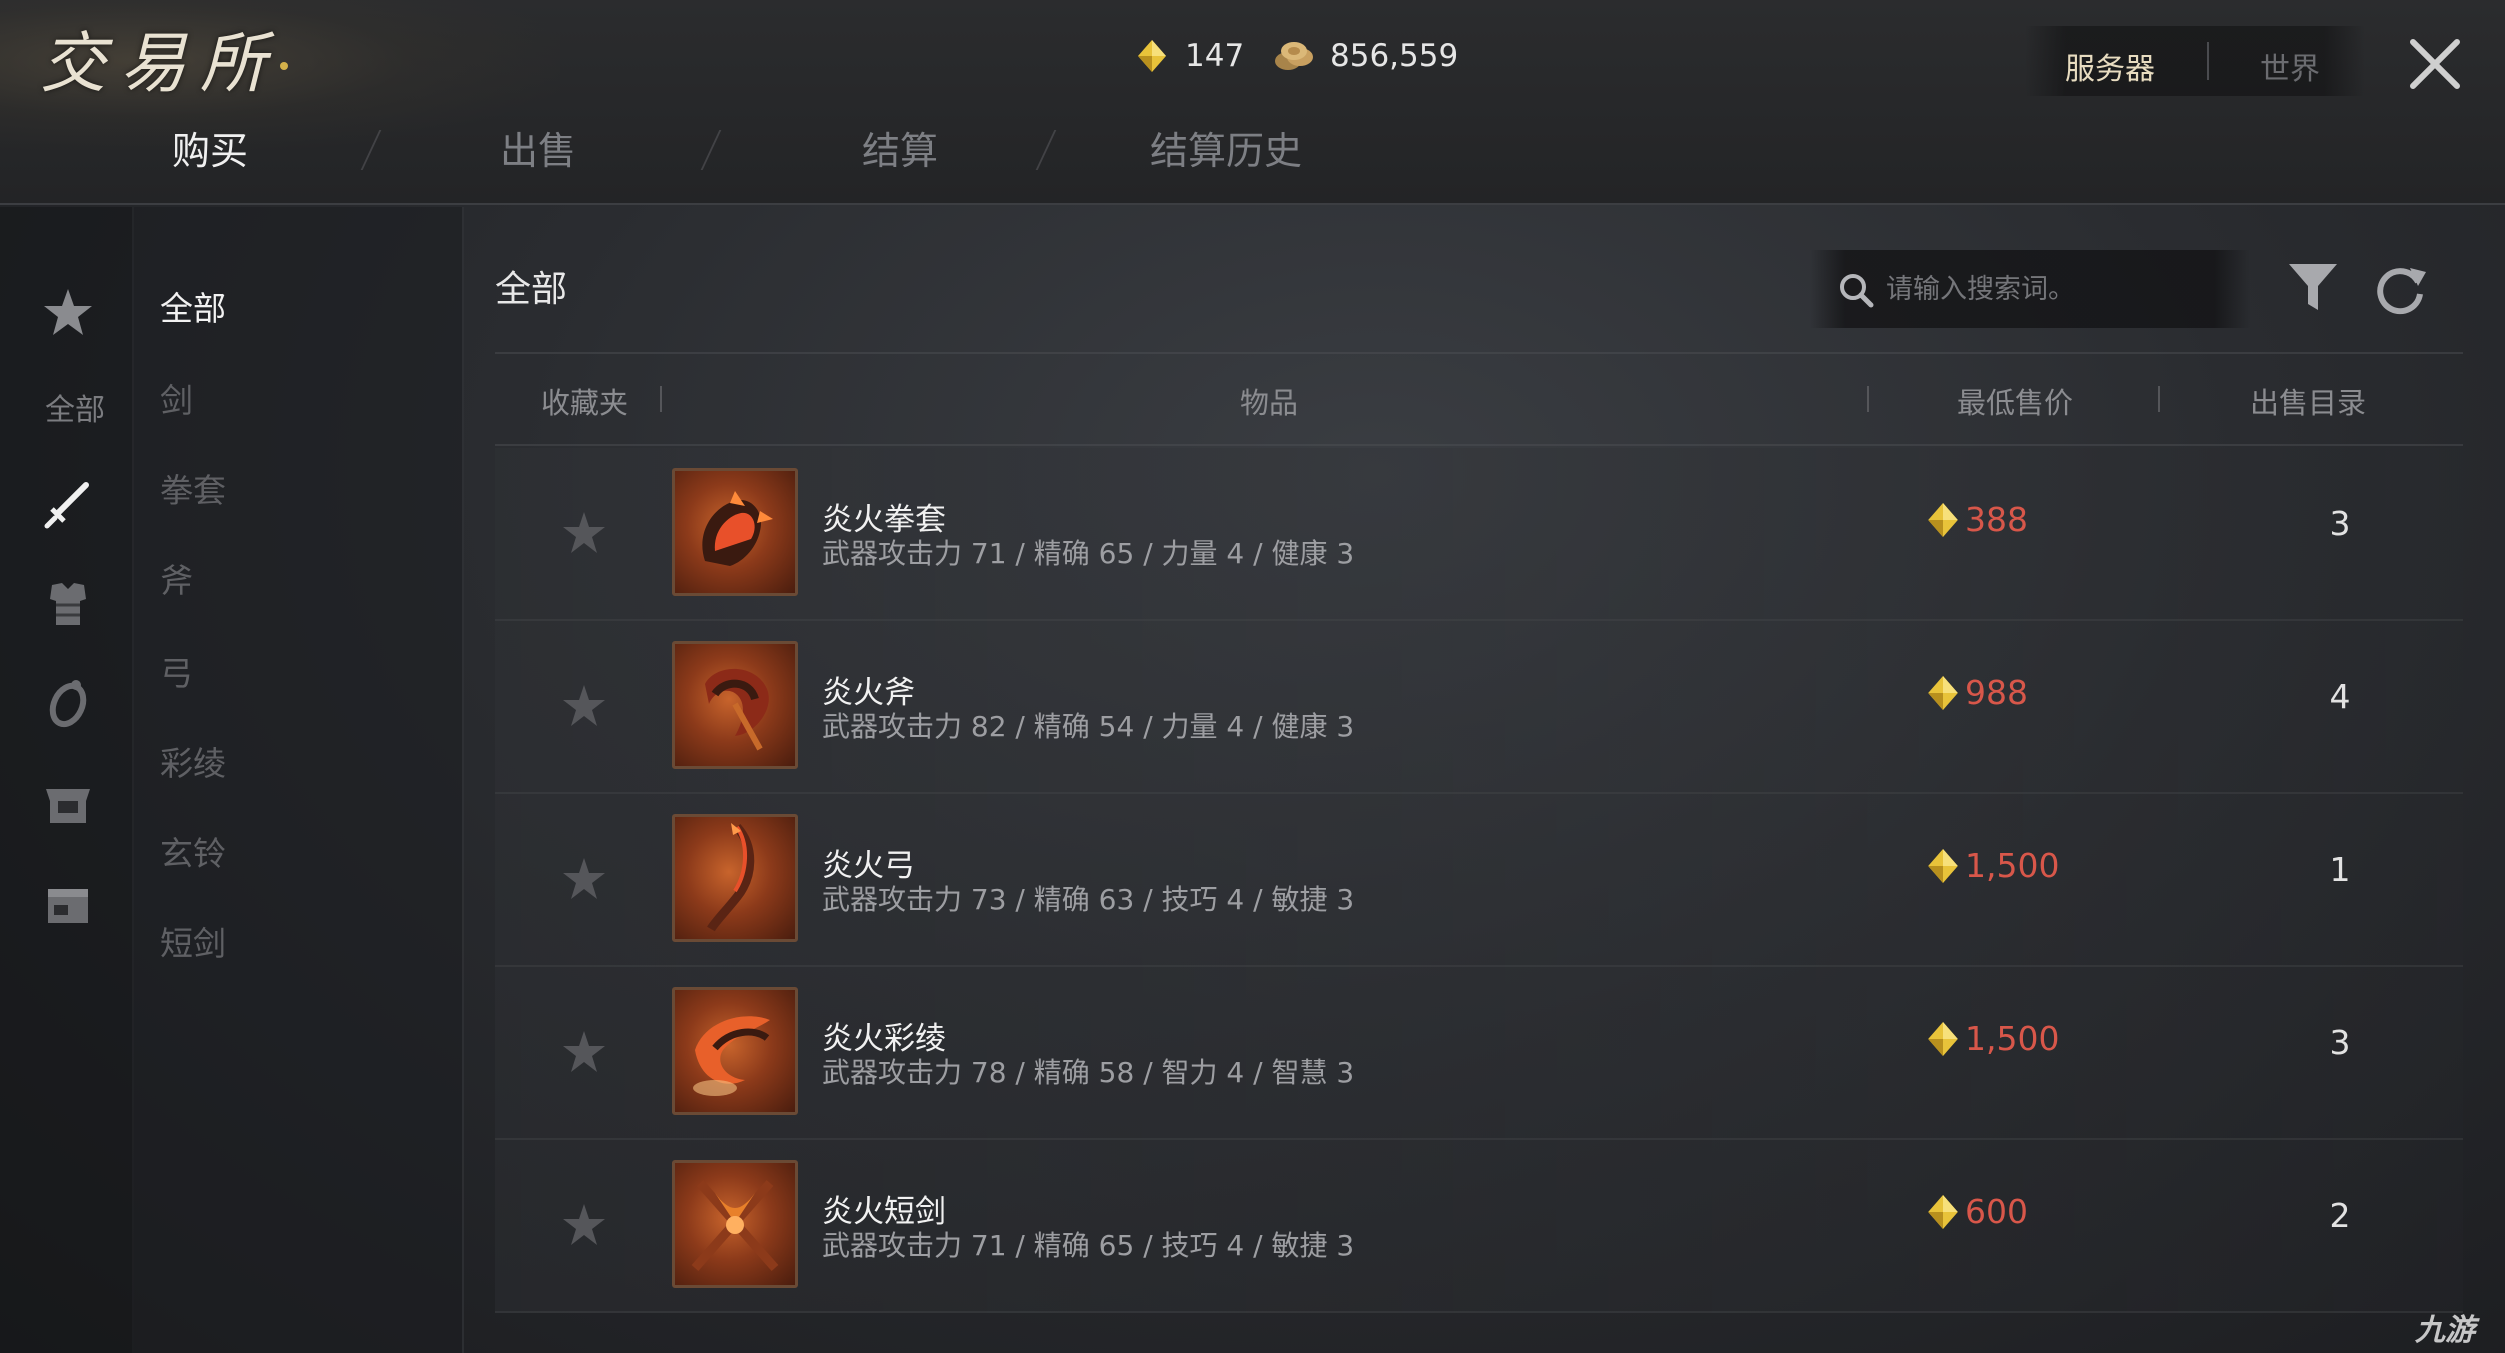  Describe the element at coordinates (1996, 692) in the screenshot. I see `price-value: 988` at that location.